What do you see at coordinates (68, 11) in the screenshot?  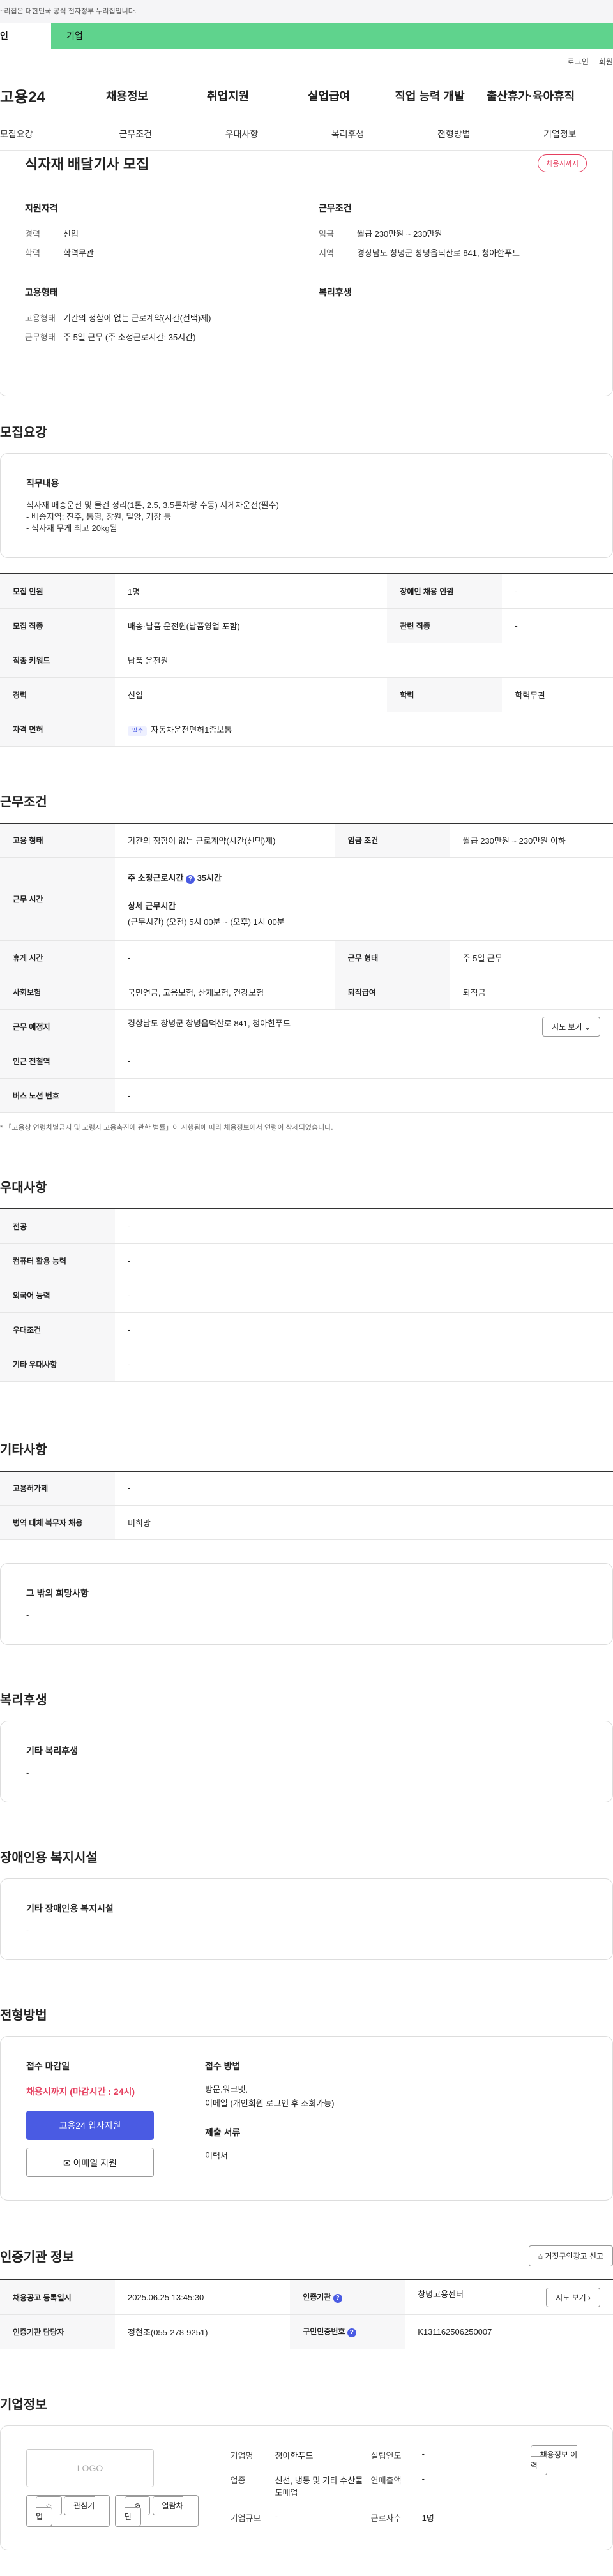 I see `gov-notice-text: ~리집은 대한민국 공식 전자정부 누리집입니다.` at bounding box center [68, 11].